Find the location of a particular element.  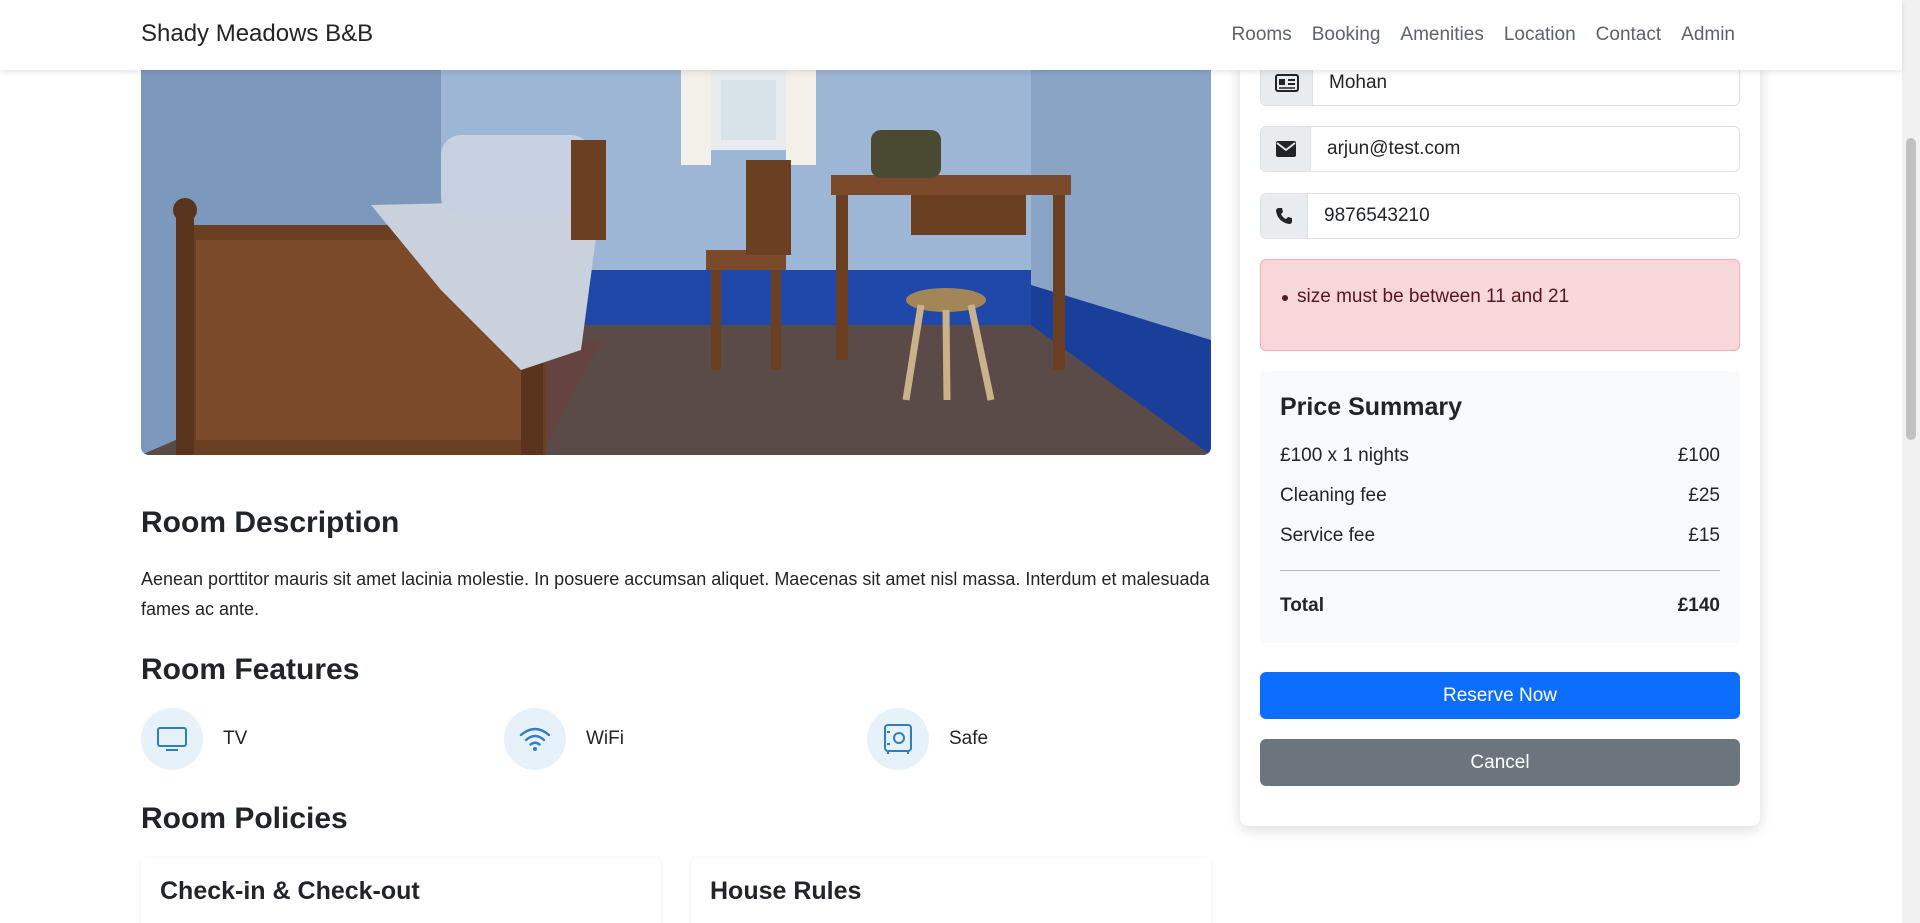

price-row-cleaning: Cleaning fee £25 is located at coordinates (1500, 496).